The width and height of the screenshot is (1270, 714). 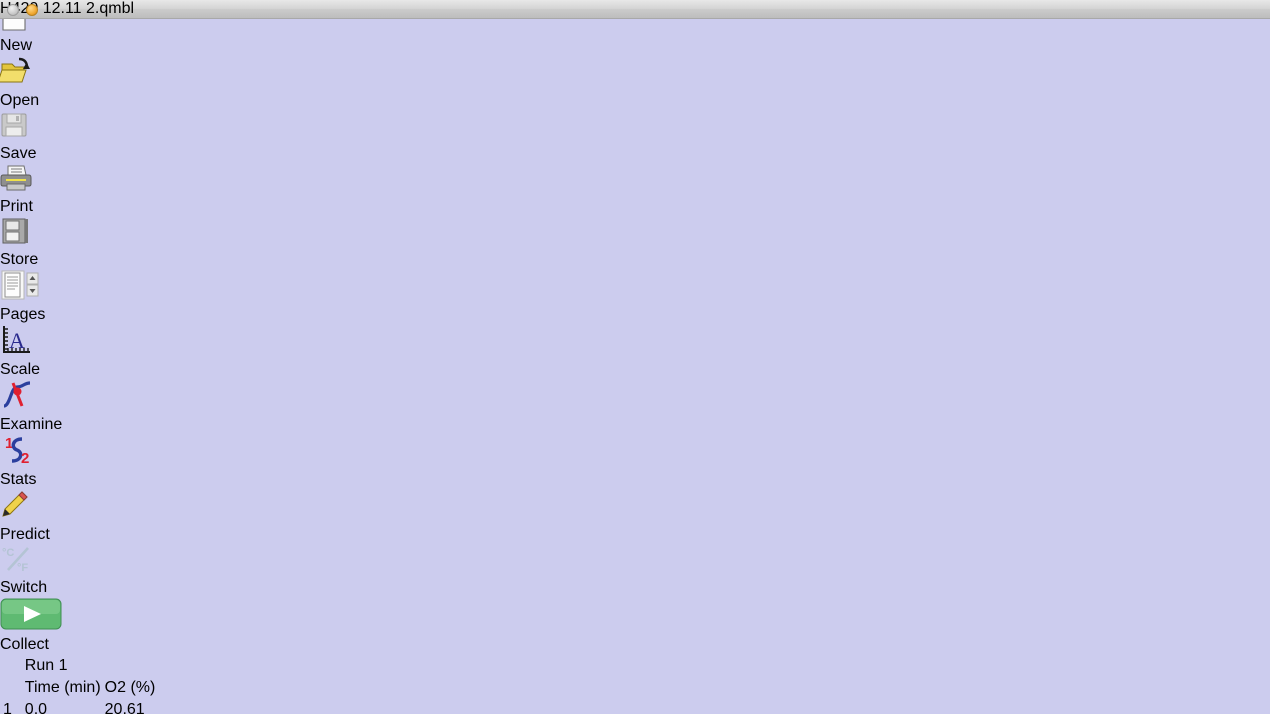 What do you see at coordinates (24, 644) in the screenshot?
I see `toolbar-label: Collect` at bounding box center [24, 644].